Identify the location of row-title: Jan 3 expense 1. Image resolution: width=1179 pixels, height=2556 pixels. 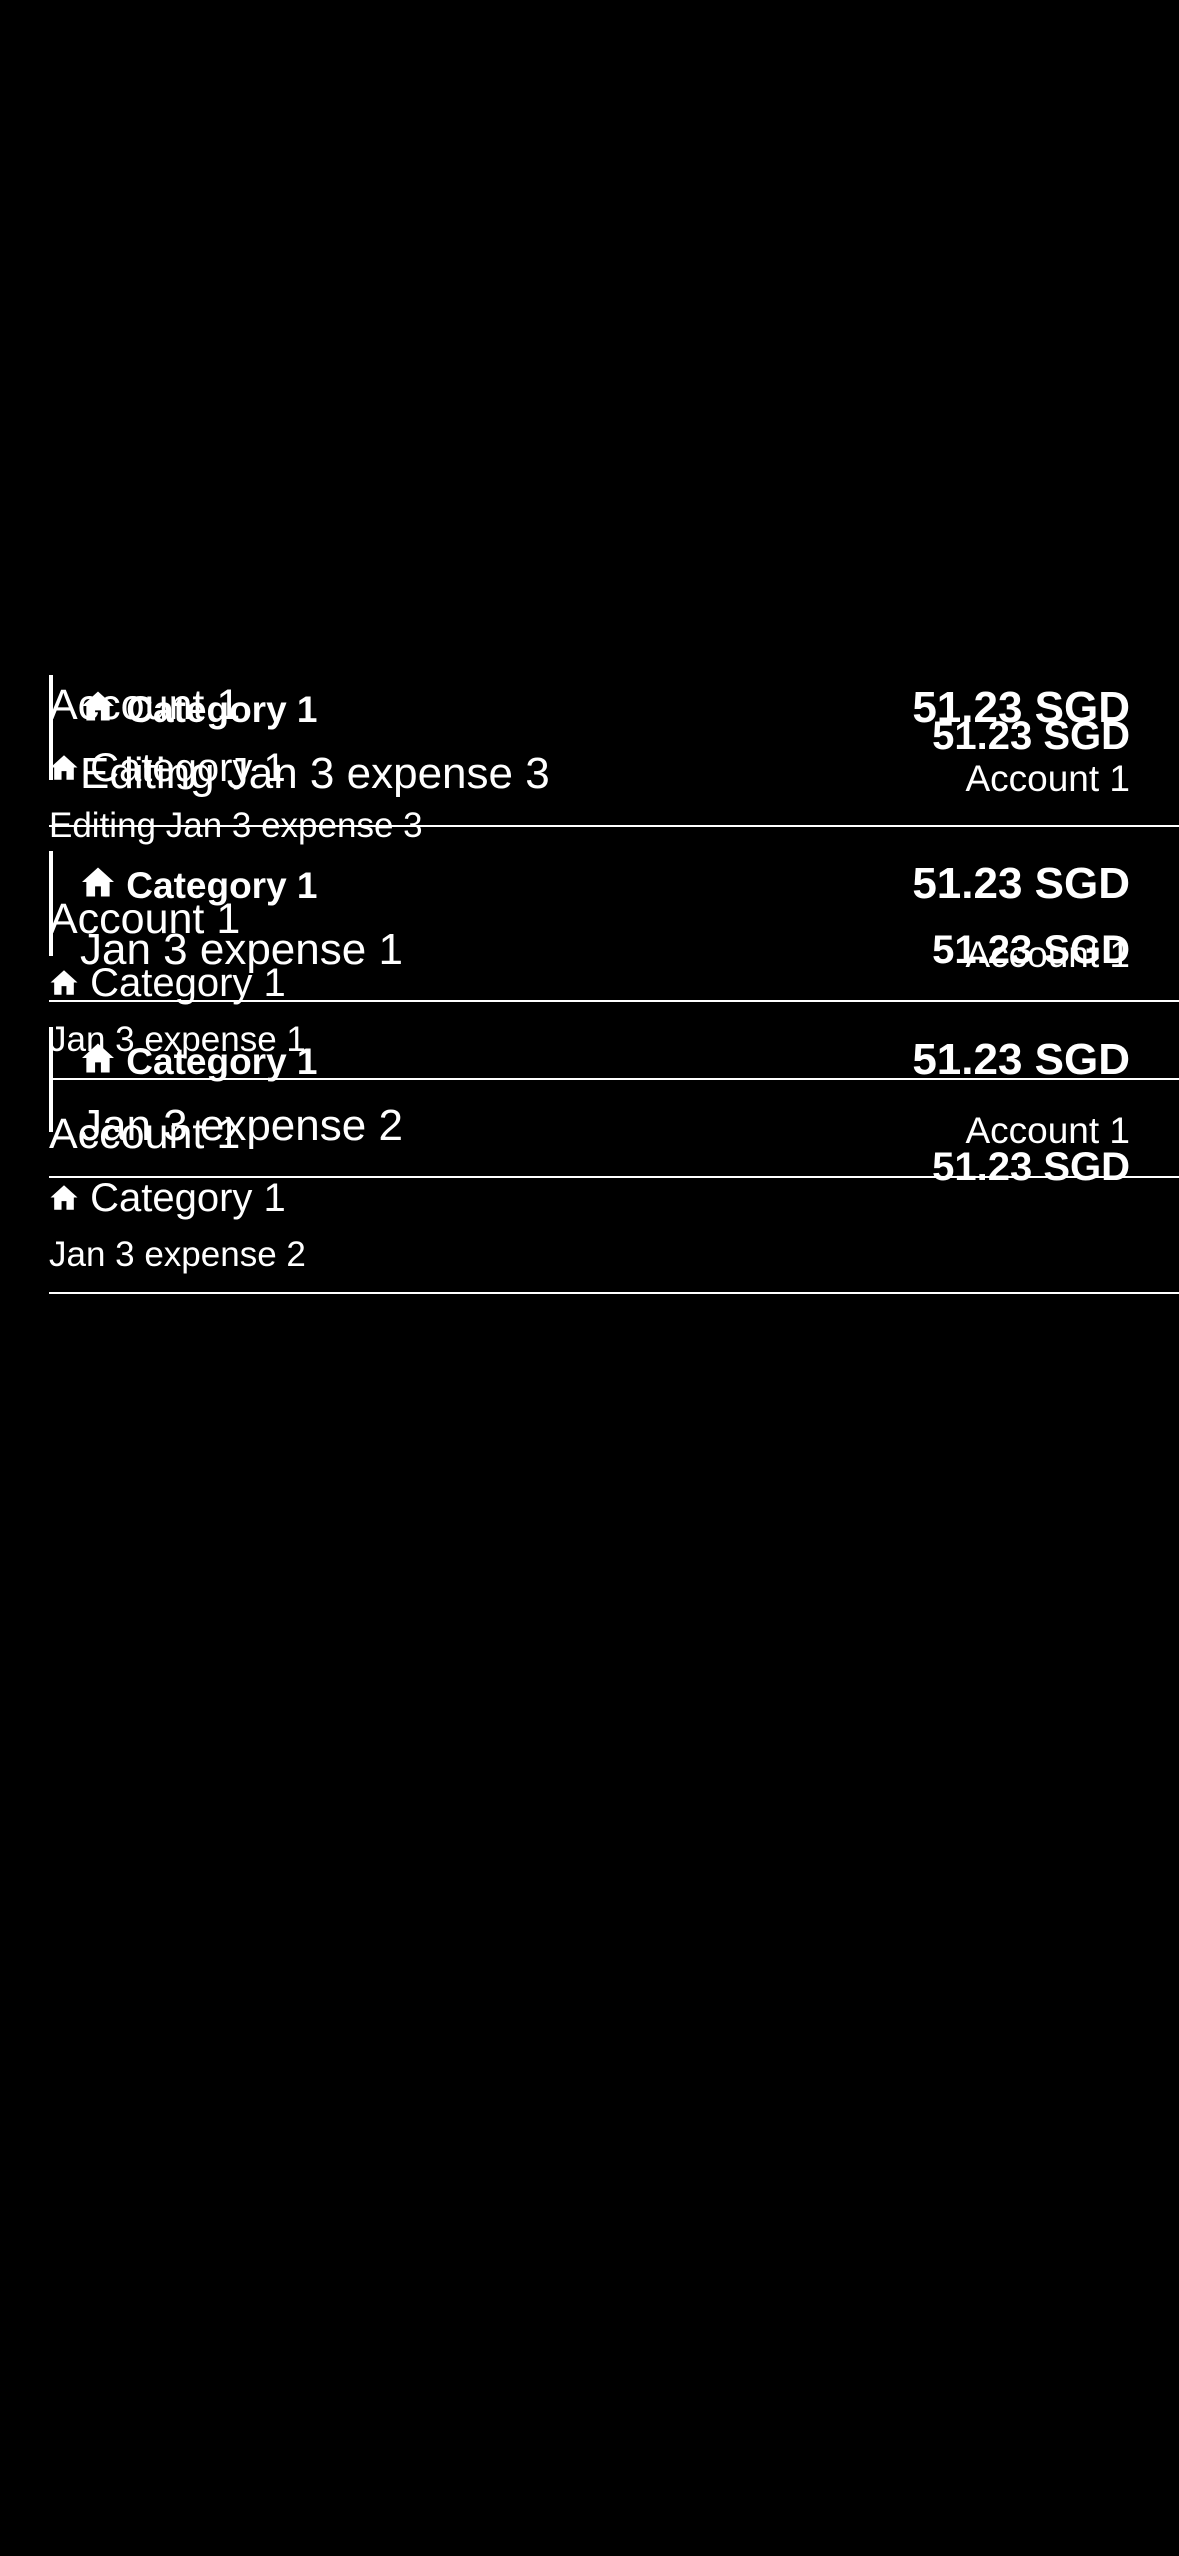
(177, 1039).